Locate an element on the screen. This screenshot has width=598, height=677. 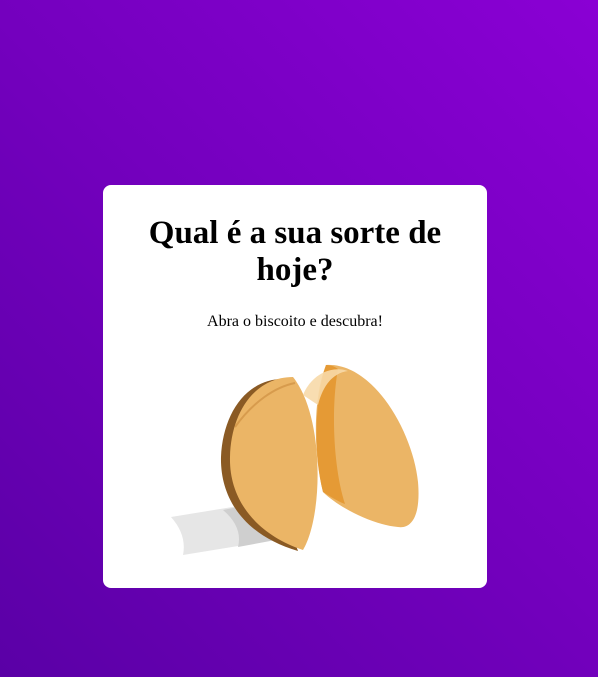
instruction-text: Abra o biscoito e descubra! is located at coordinates (295, 321).